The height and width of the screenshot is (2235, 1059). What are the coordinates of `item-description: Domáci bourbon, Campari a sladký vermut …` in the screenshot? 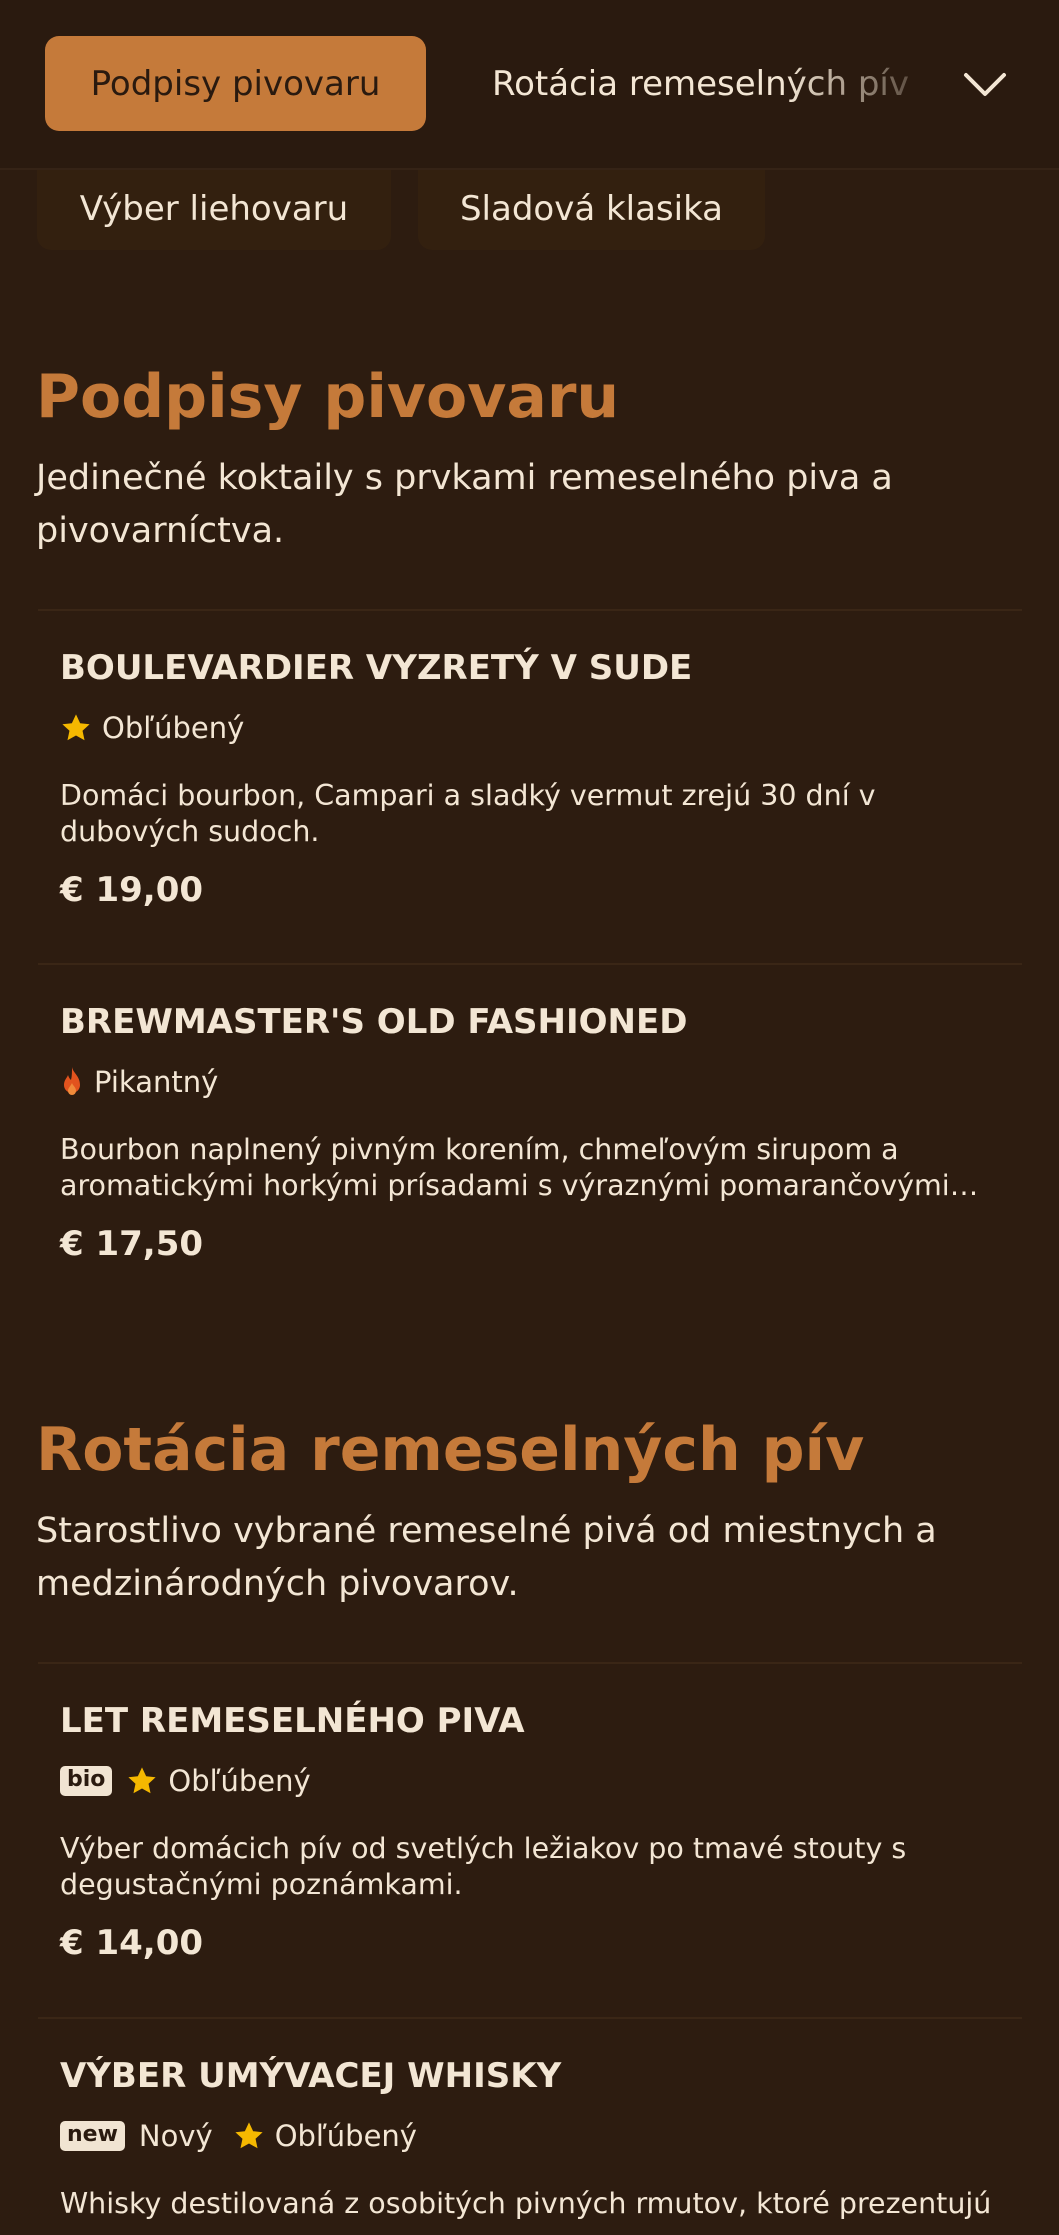 It's located at (468, 813).